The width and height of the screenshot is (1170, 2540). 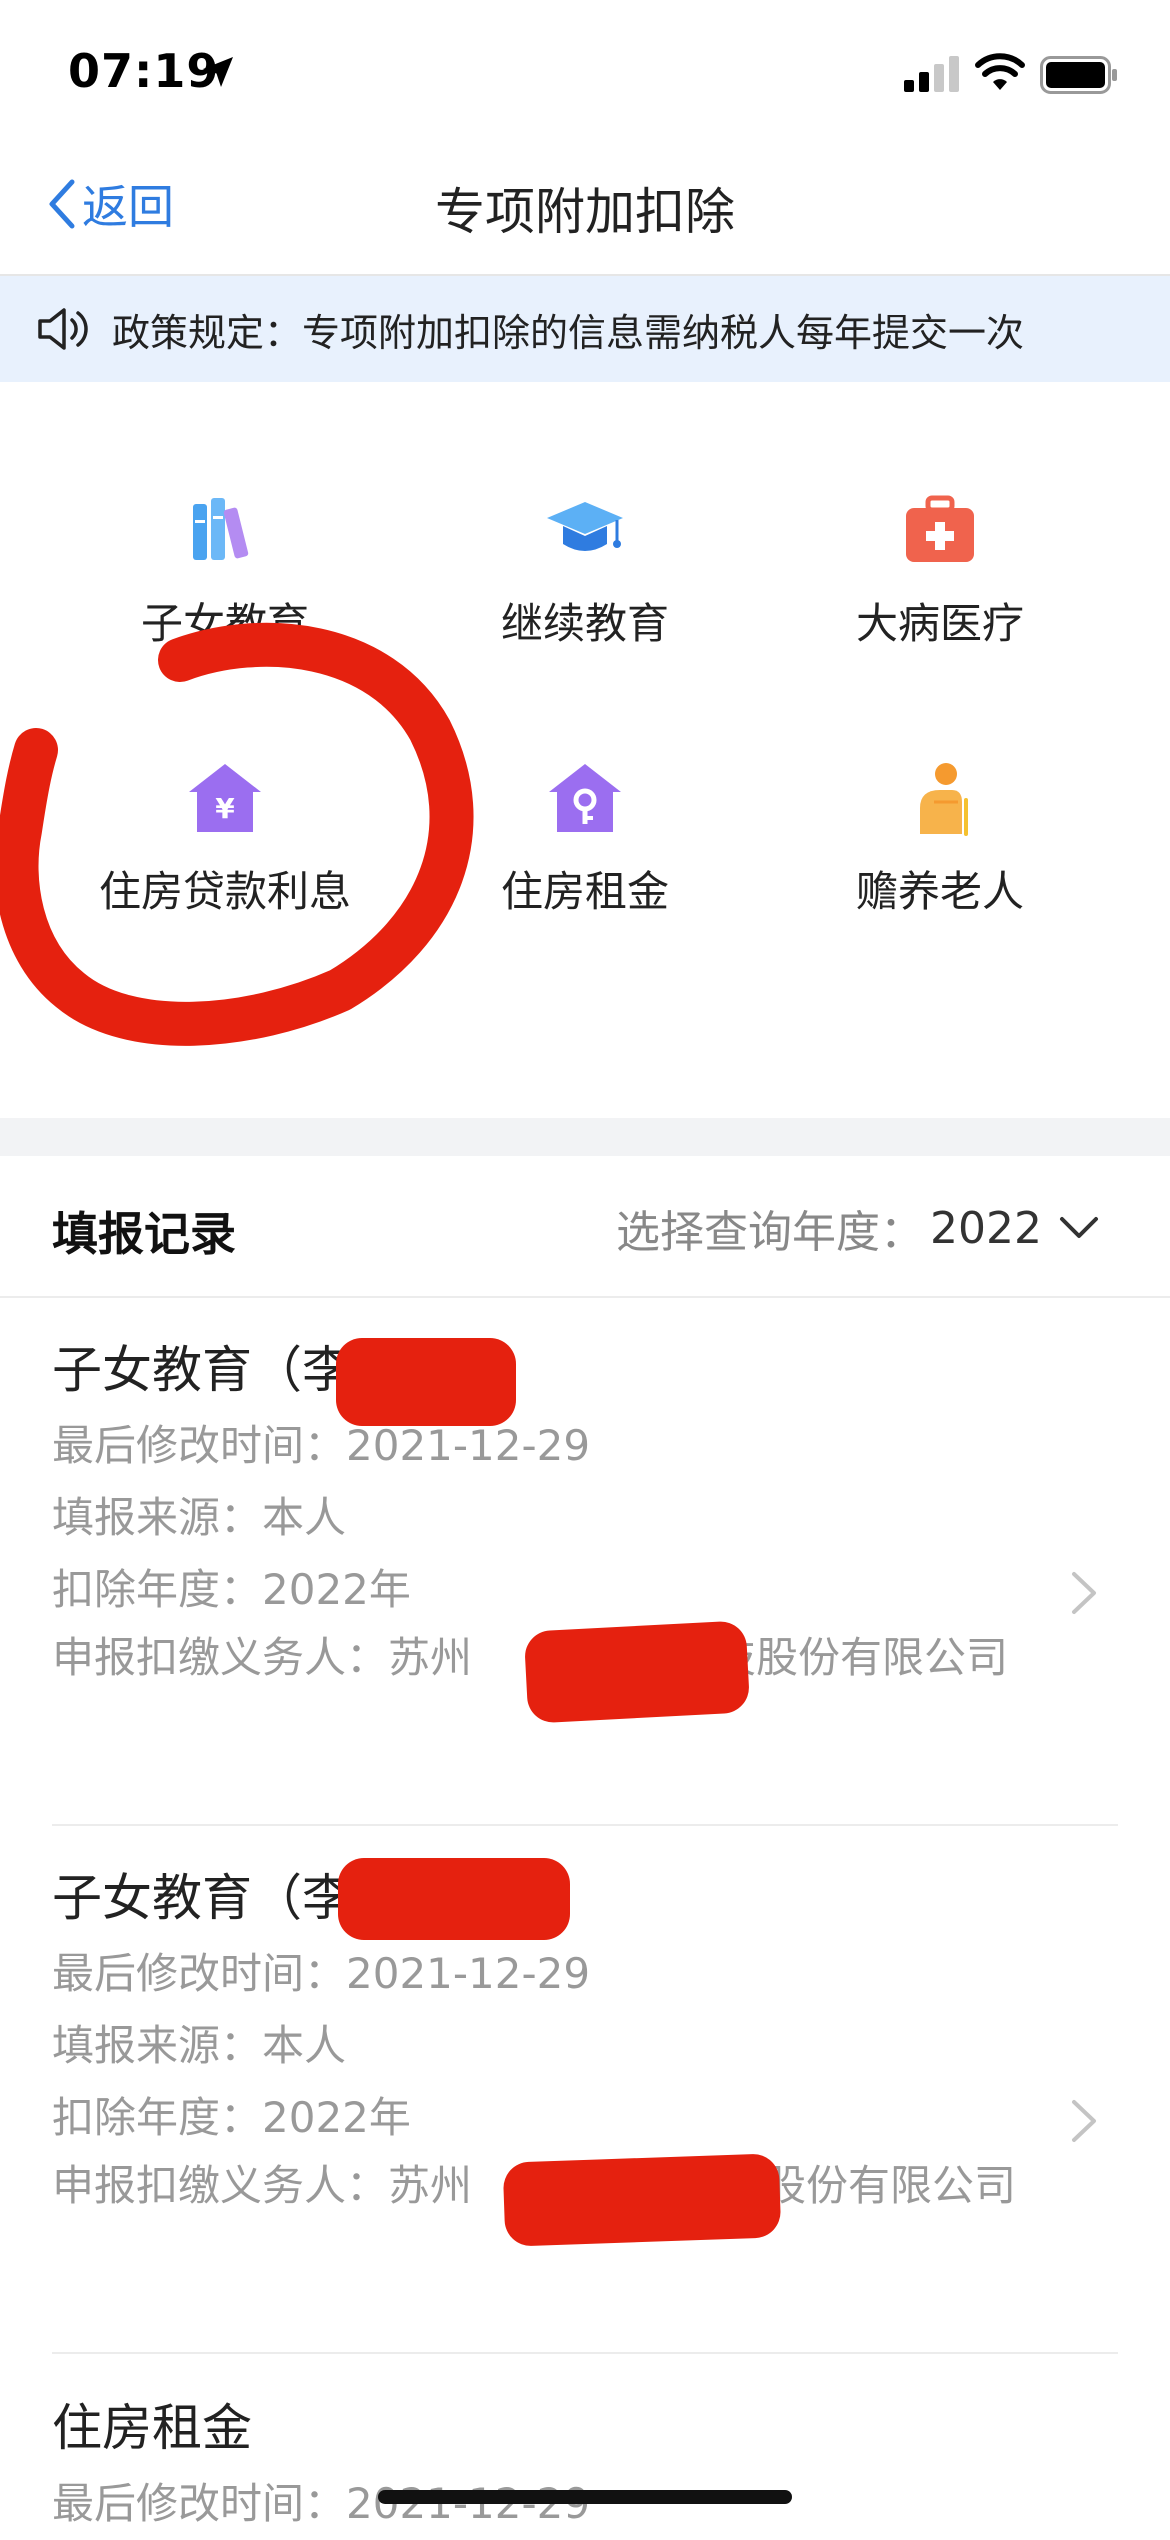 What do you see at coordinates (986, 1228) in the screenshot?
I see `year-selector-value: 2022` at bounding box center [986, 1228].